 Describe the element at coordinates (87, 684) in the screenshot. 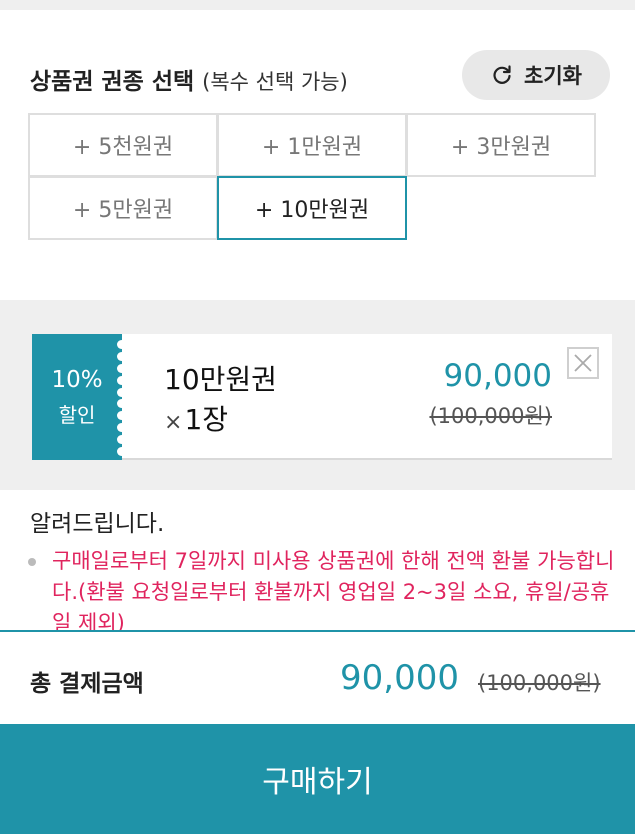

I see `total-label: 총 결제금액` at that location.